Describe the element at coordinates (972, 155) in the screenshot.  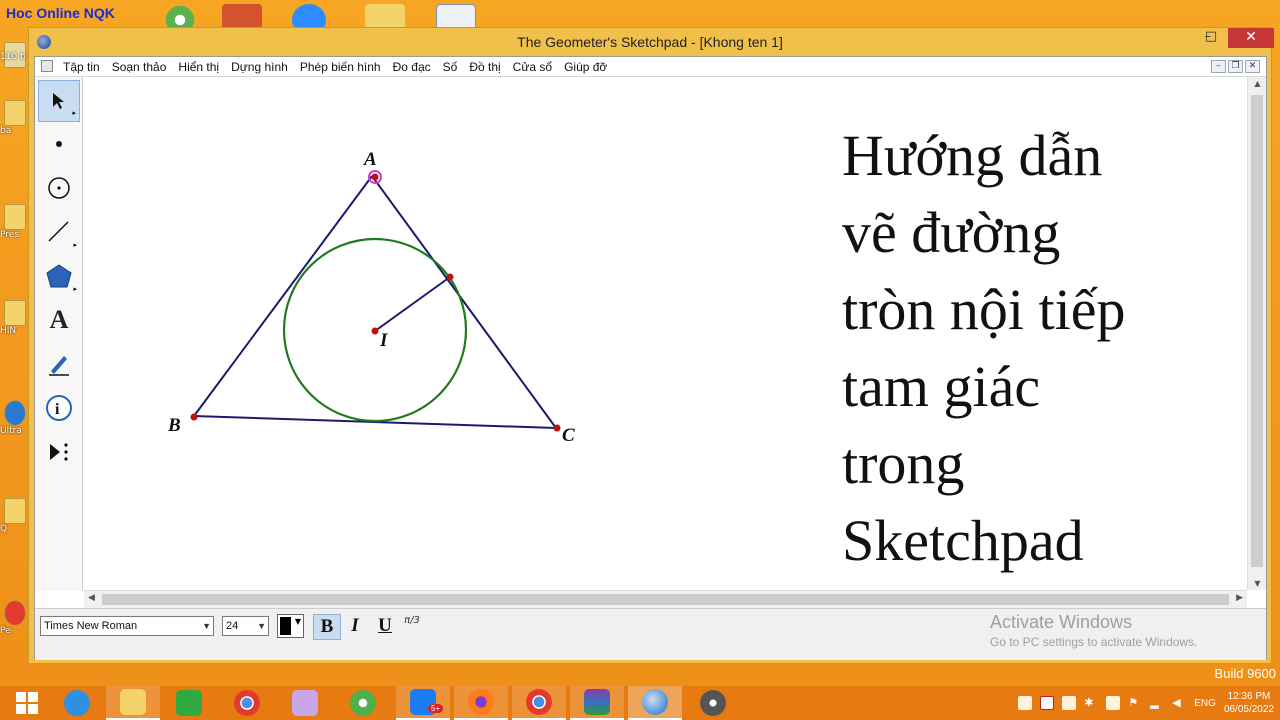
I see `caption-line: Hướng dẫn` at that location.